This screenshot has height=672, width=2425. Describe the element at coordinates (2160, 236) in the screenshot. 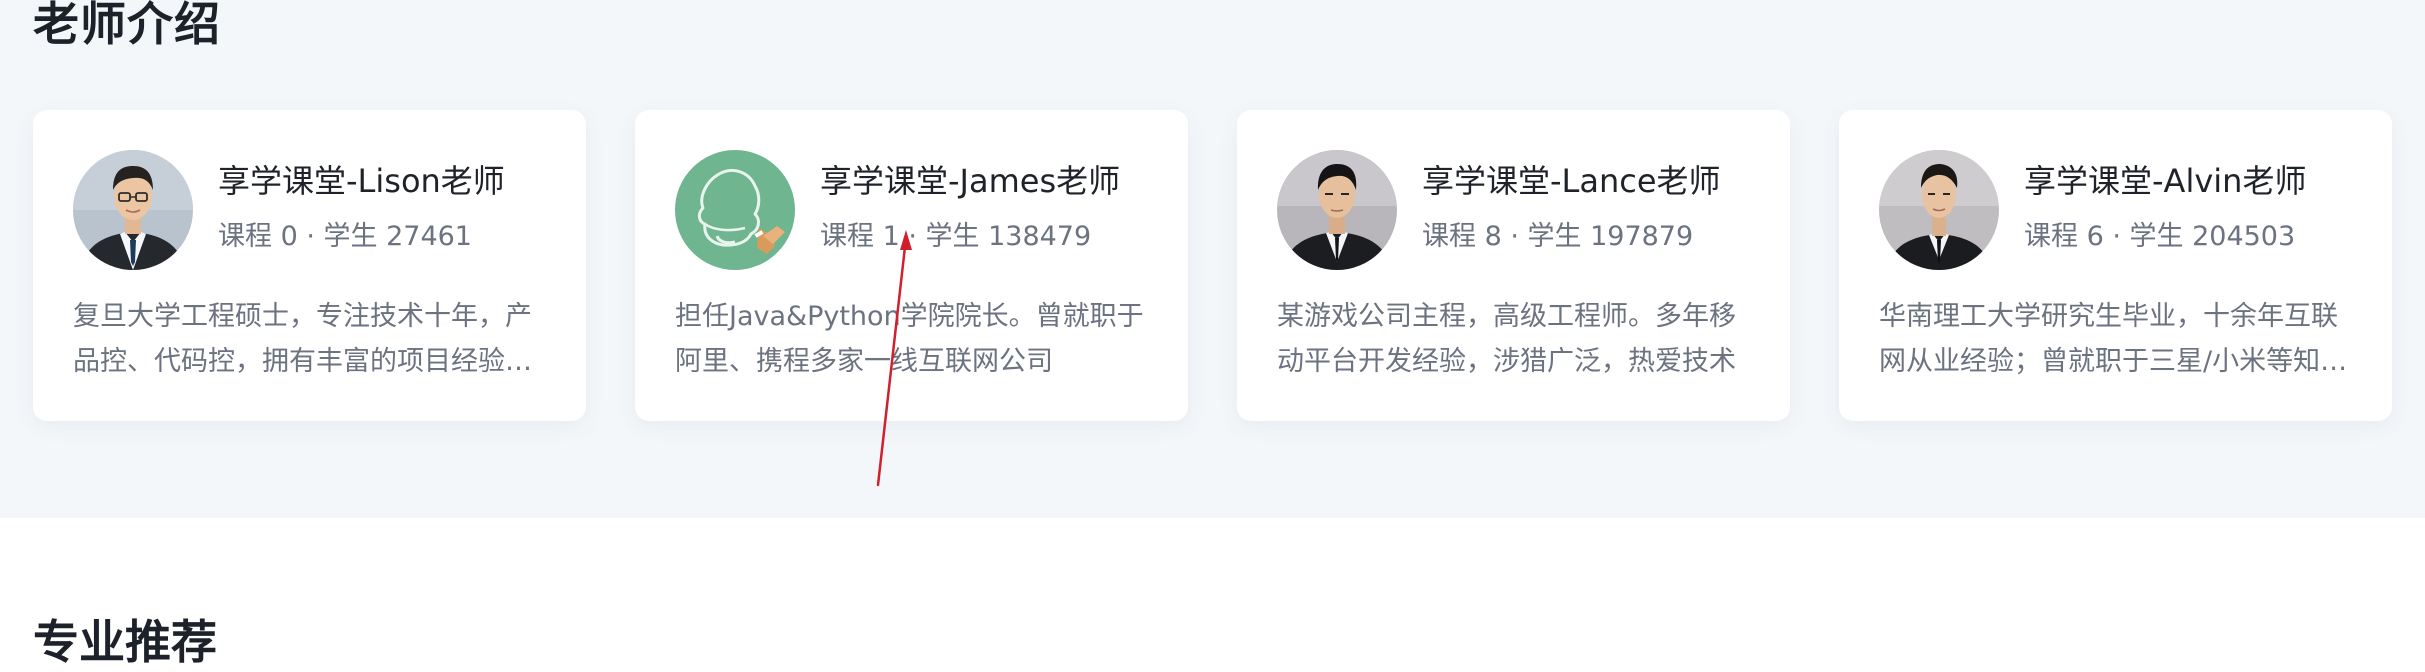

I see `teacher-stats: 课程 6 · 学生 204503` at that location.